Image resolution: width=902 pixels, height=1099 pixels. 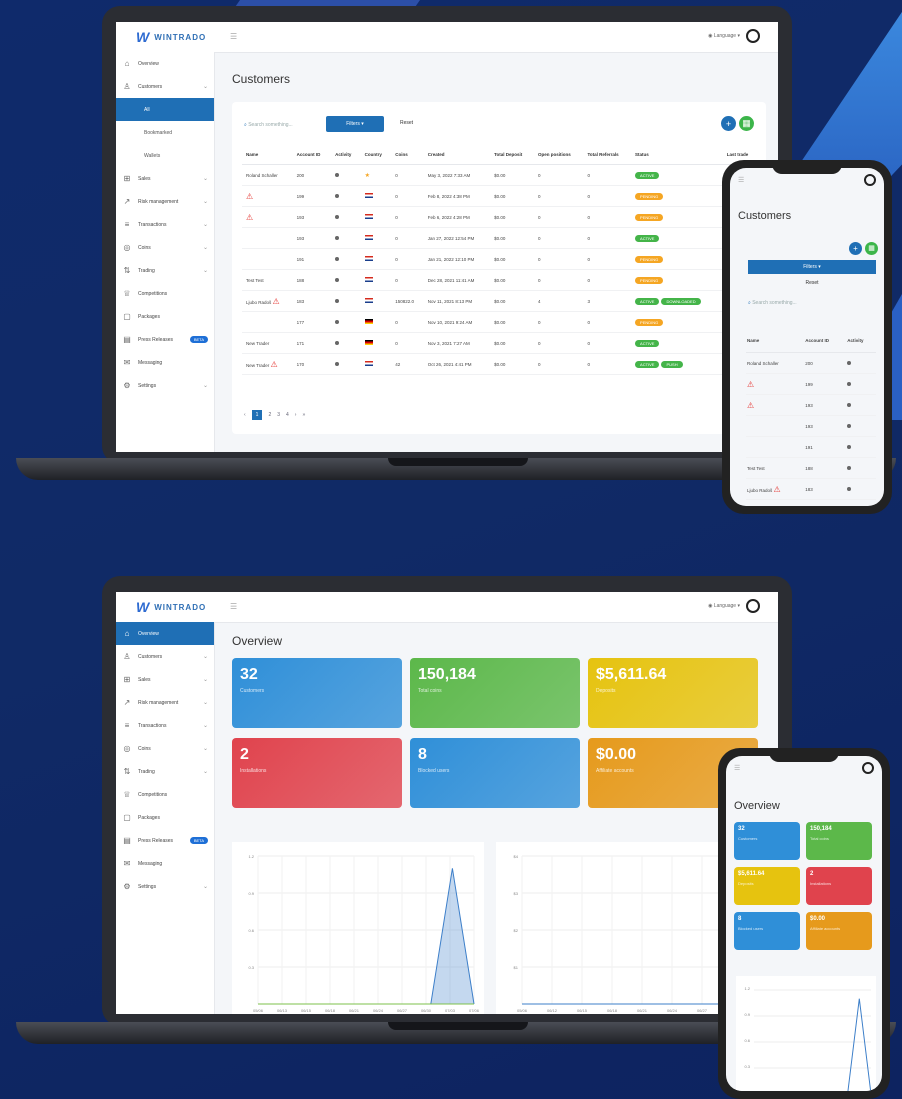 What do you see at coordinates (165, 771) in the screenshot?
I see `sidebar-item-trading: ⇅ Trading ⌄` at bounding box center [165, 771].